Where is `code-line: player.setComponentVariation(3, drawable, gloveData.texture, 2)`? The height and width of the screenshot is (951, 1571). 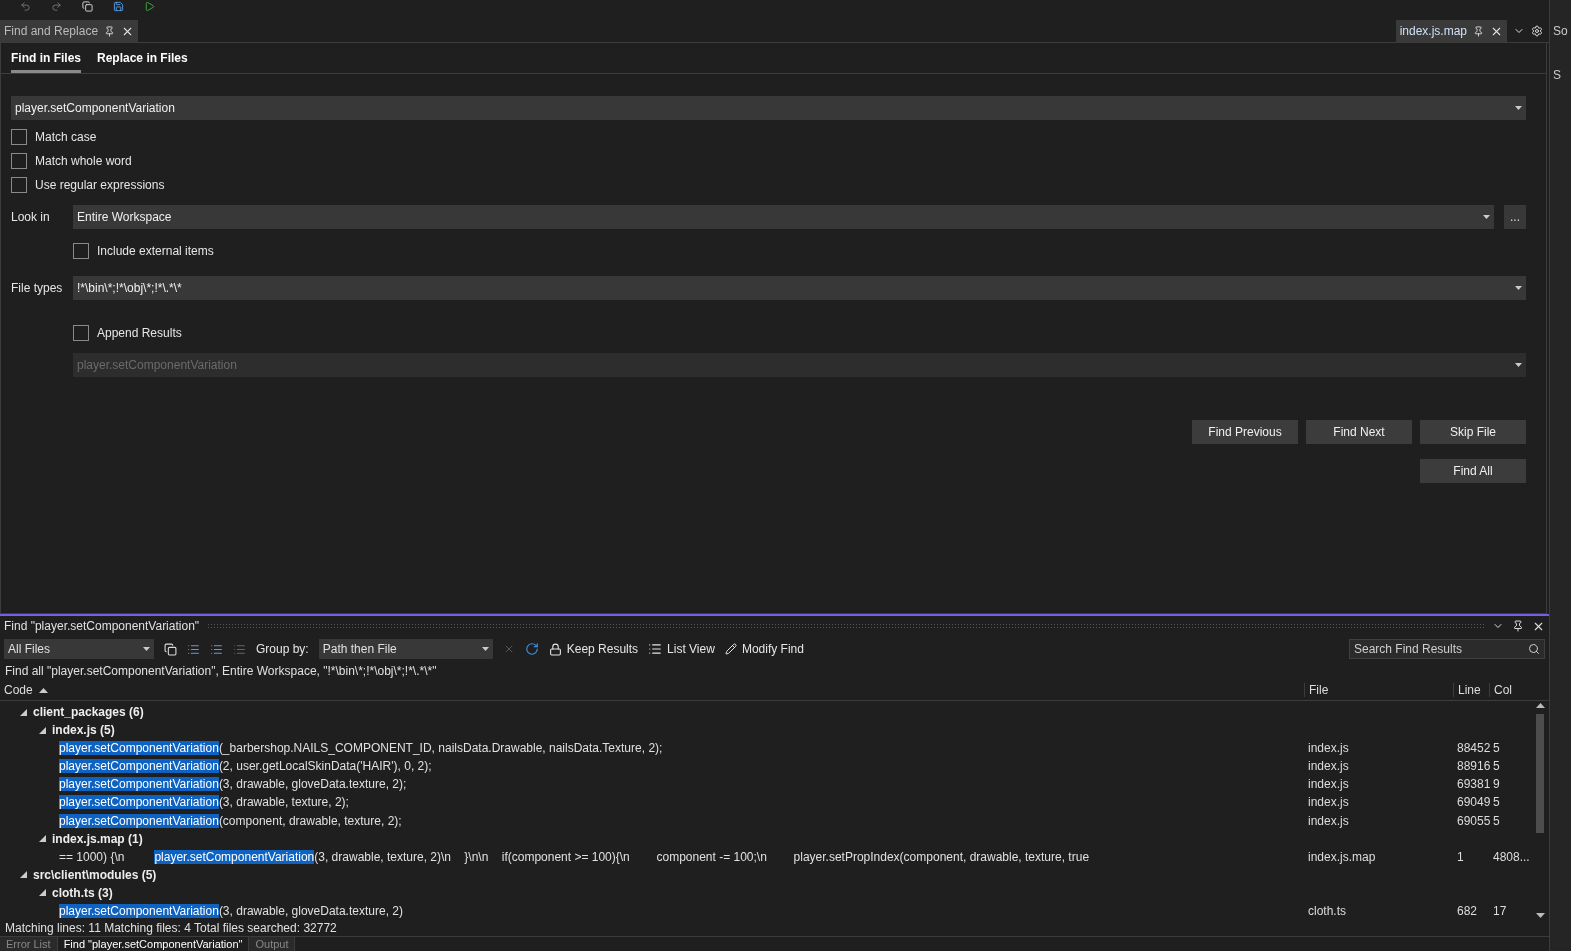 code-line: player.setComponentVariation(3, drawable, gloveData.texture, 2) is located at coordinates (231, 910).